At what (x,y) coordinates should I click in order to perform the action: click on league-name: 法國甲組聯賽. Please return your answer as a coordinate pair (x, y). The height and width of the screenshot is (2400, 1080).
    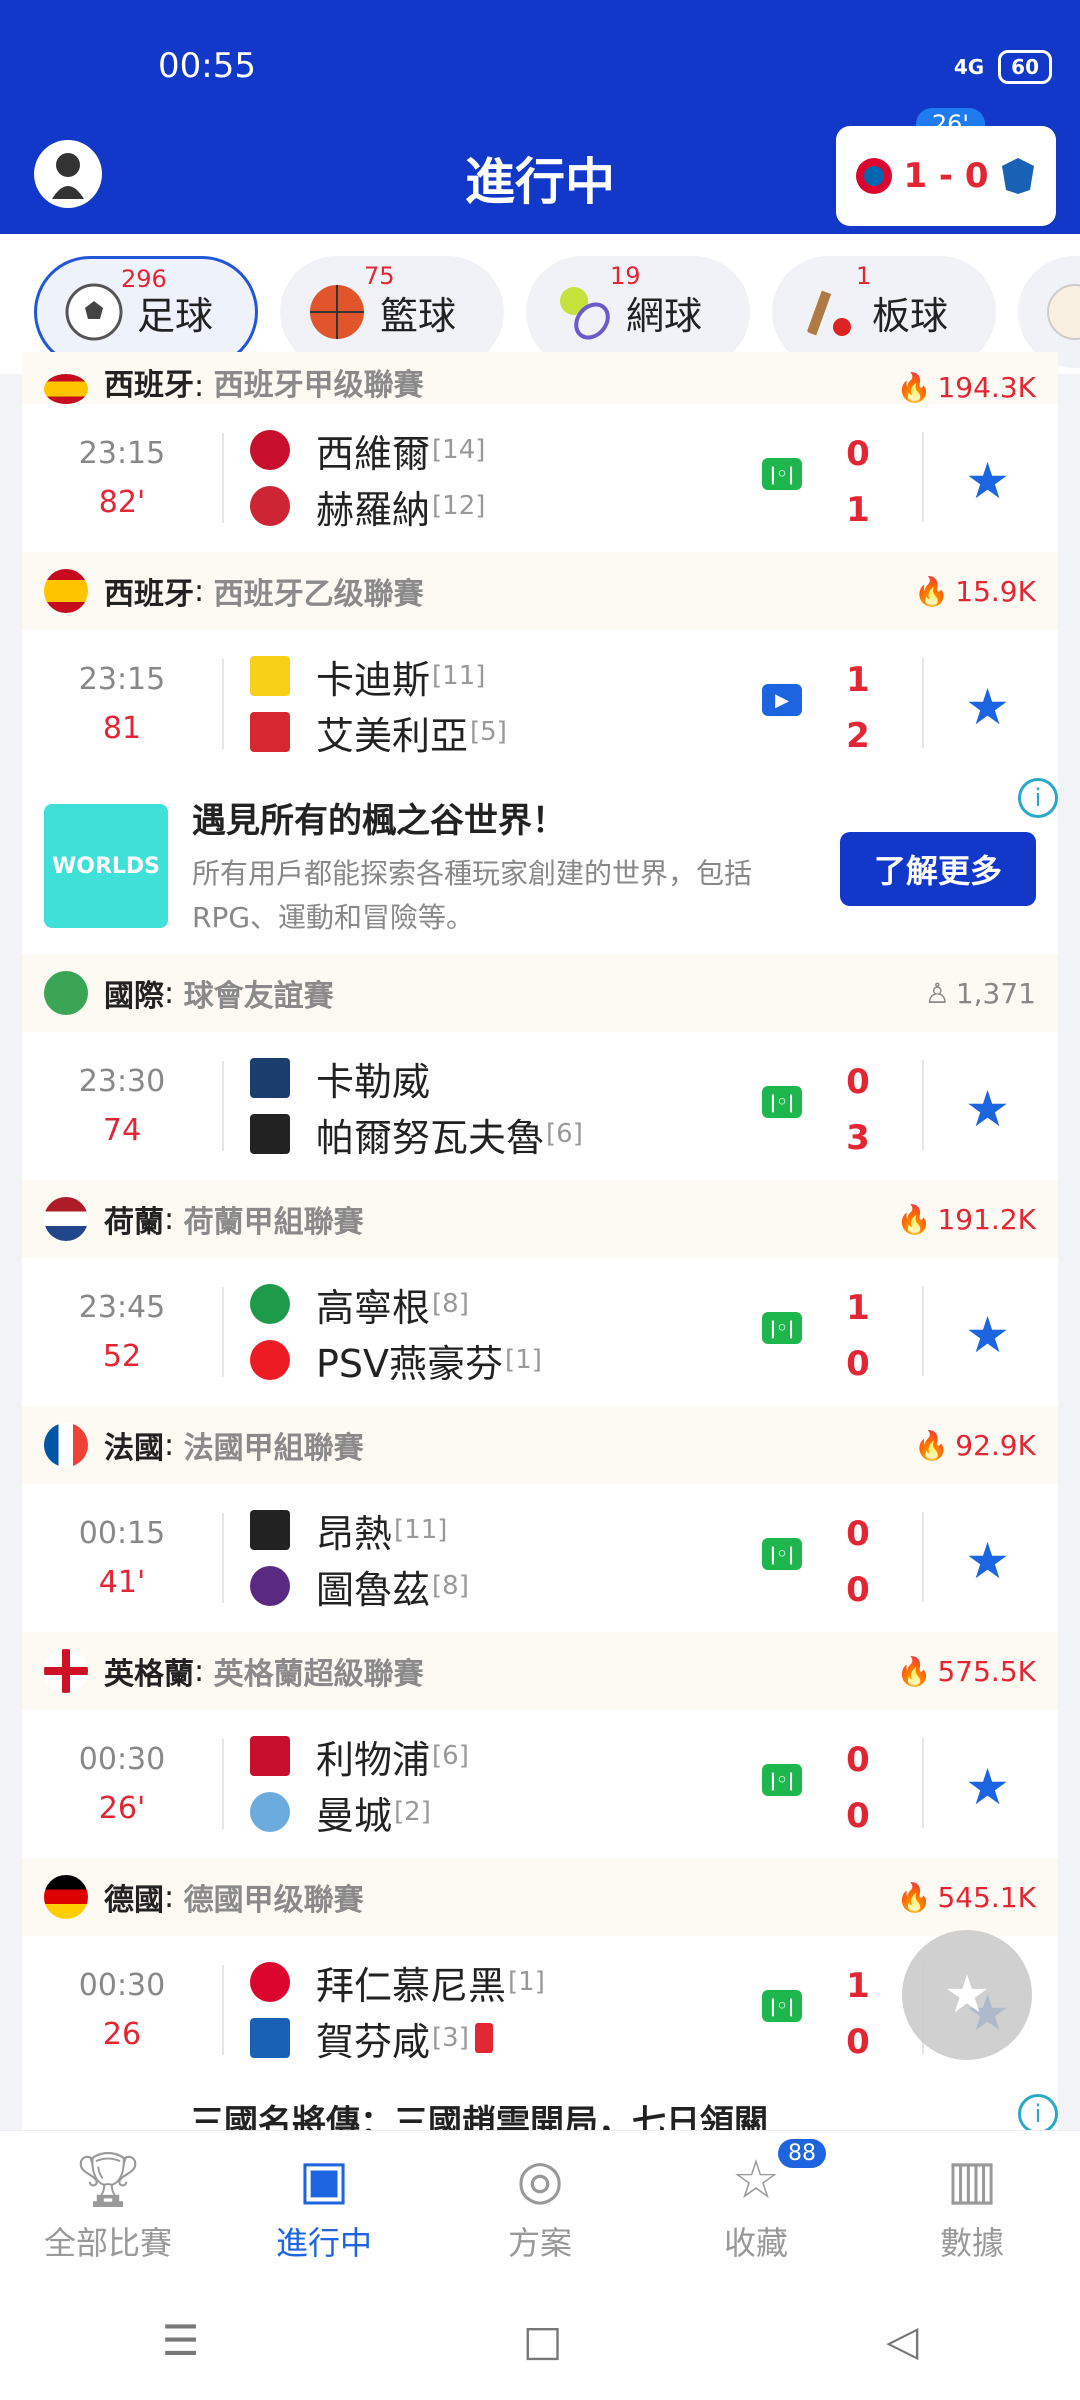
    Looking at the image, I should click on (273, 1448).